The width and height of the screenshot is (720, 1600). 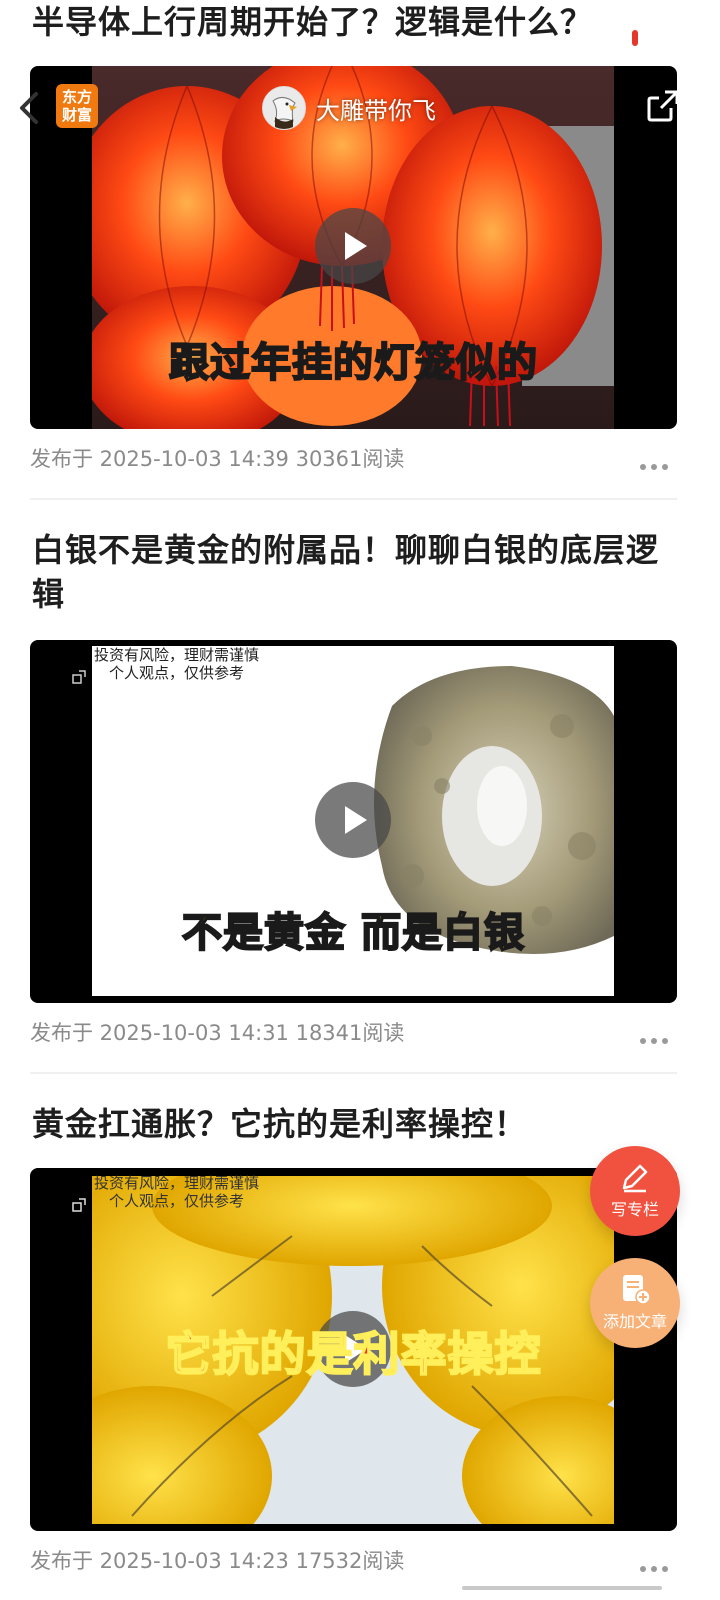 I want to click on add-document-icon, so click(x=637, y=1290).